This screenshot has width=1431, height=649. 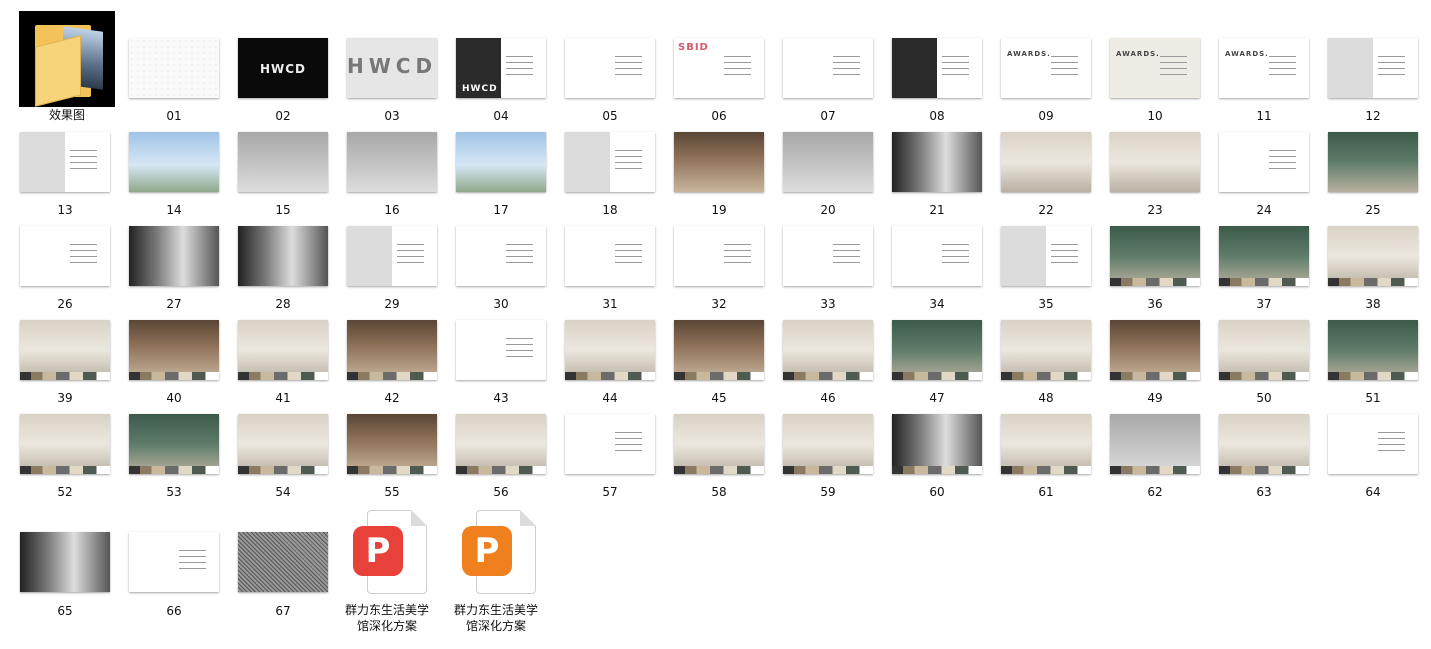 What do you see at coordinates (382, 80) in the screenshot?
I see `file-item-03: HWCD 03` at bounding box center [382, 80].